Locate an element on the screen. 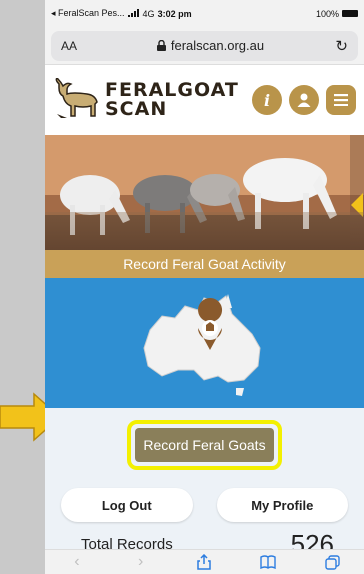 This screenshot has width=364, height=574. tabs-icon is located at coordinates (332, 562).